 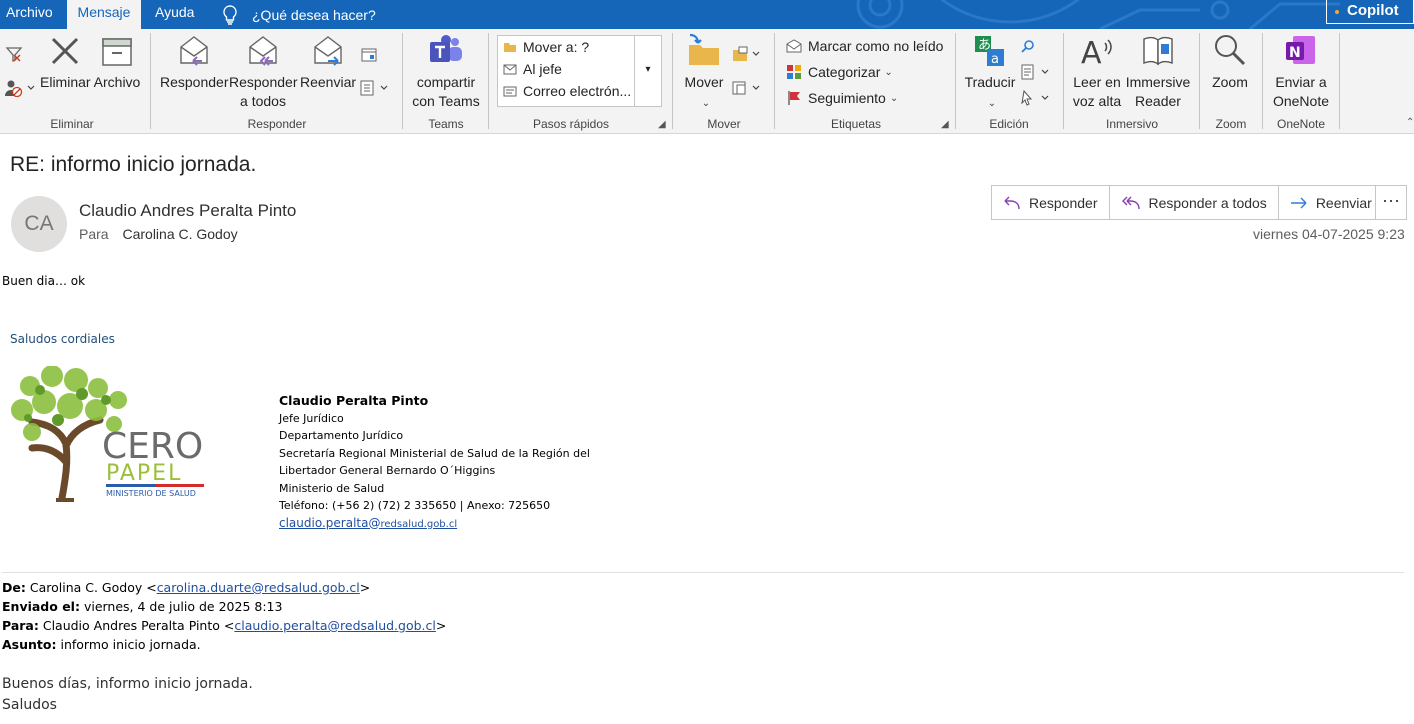 I want to click on group-move-label: Mover, so click(x=724, y=124).